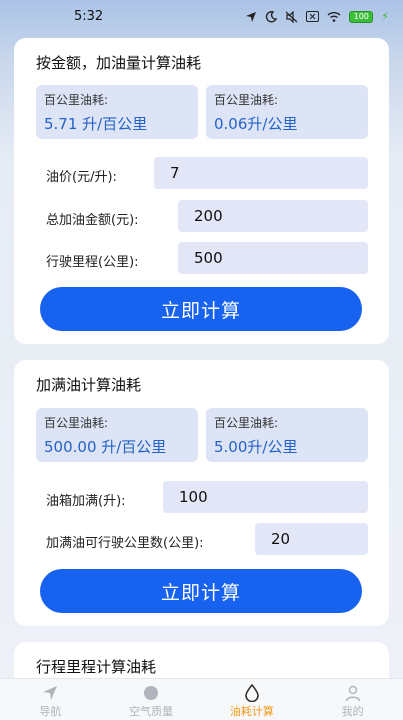 Image resolution: width=403 pixels, height=720 pixels. What do you see at coordinates (86, 501) in the screenshot?
I see `tank-capacity-label: 油箱加满(升):` at bounding box center [86, 501].